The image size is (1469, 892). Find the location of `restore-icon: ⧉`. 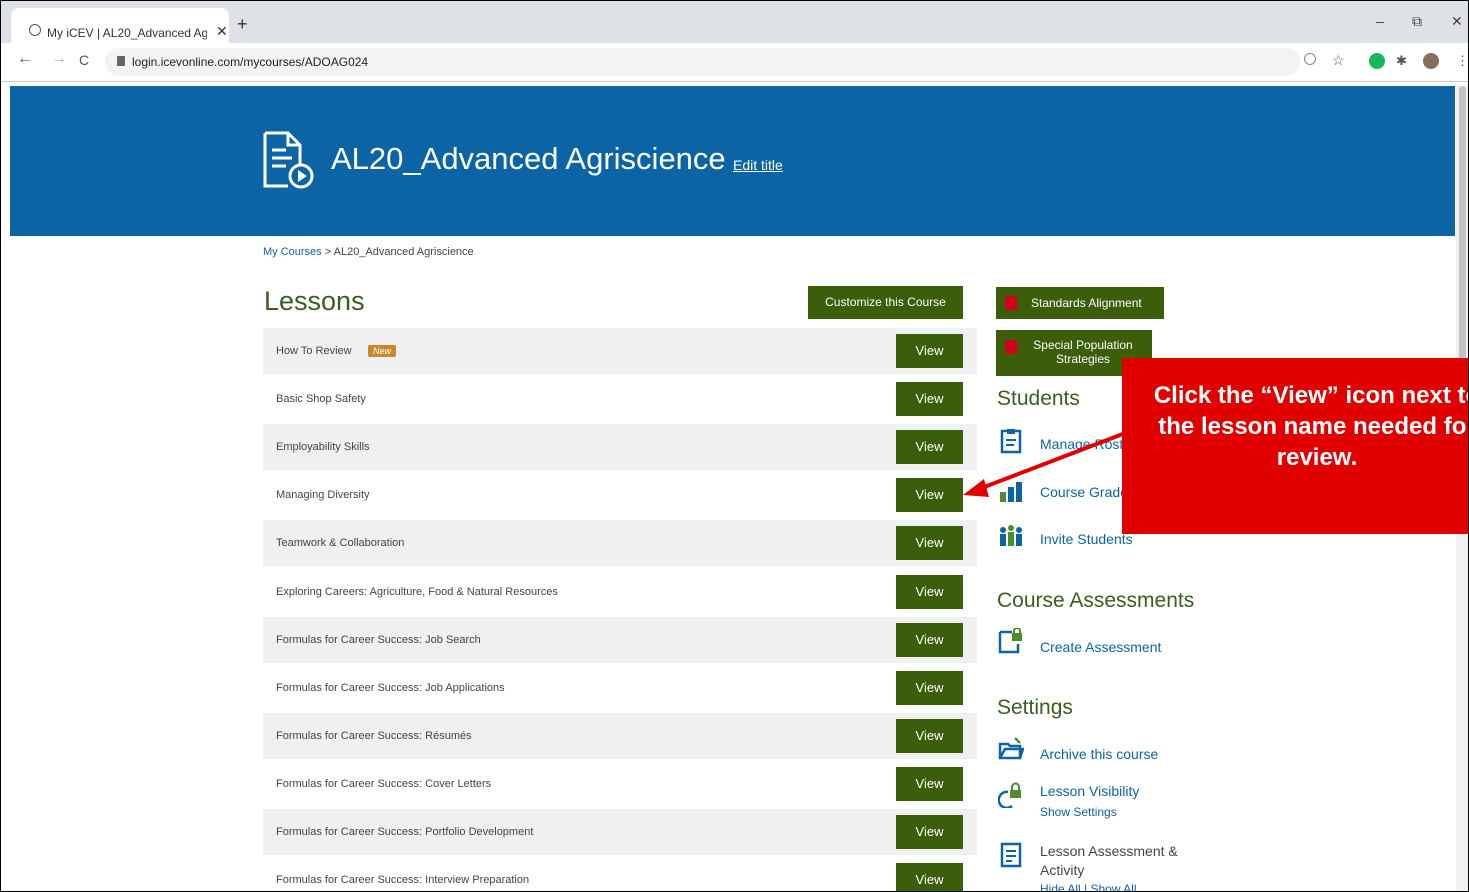

restore-icon: ⧉ is located at coordinates (1417, 21).